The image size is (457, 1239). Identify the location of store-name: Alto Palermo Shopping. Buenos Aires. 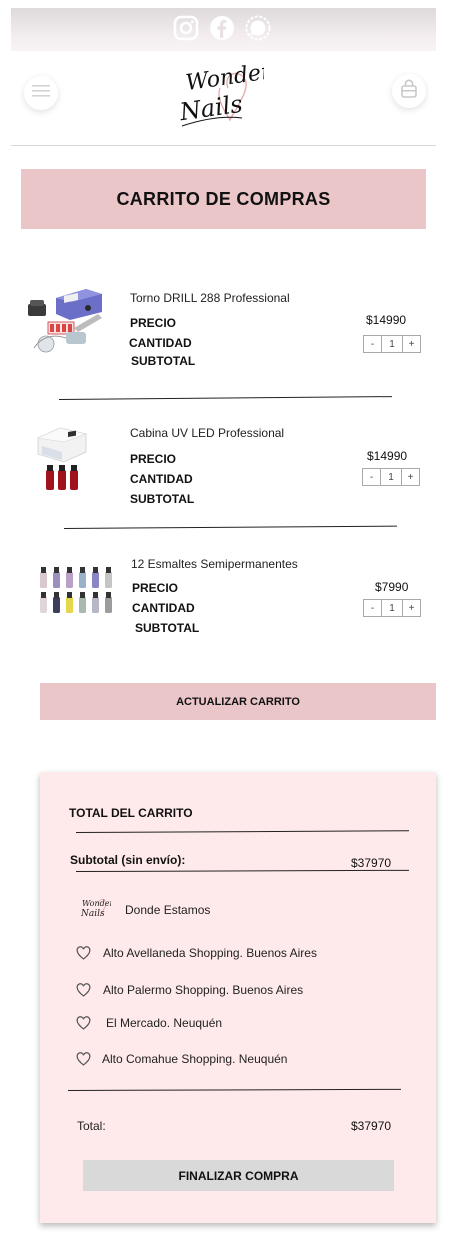
(203, 990).